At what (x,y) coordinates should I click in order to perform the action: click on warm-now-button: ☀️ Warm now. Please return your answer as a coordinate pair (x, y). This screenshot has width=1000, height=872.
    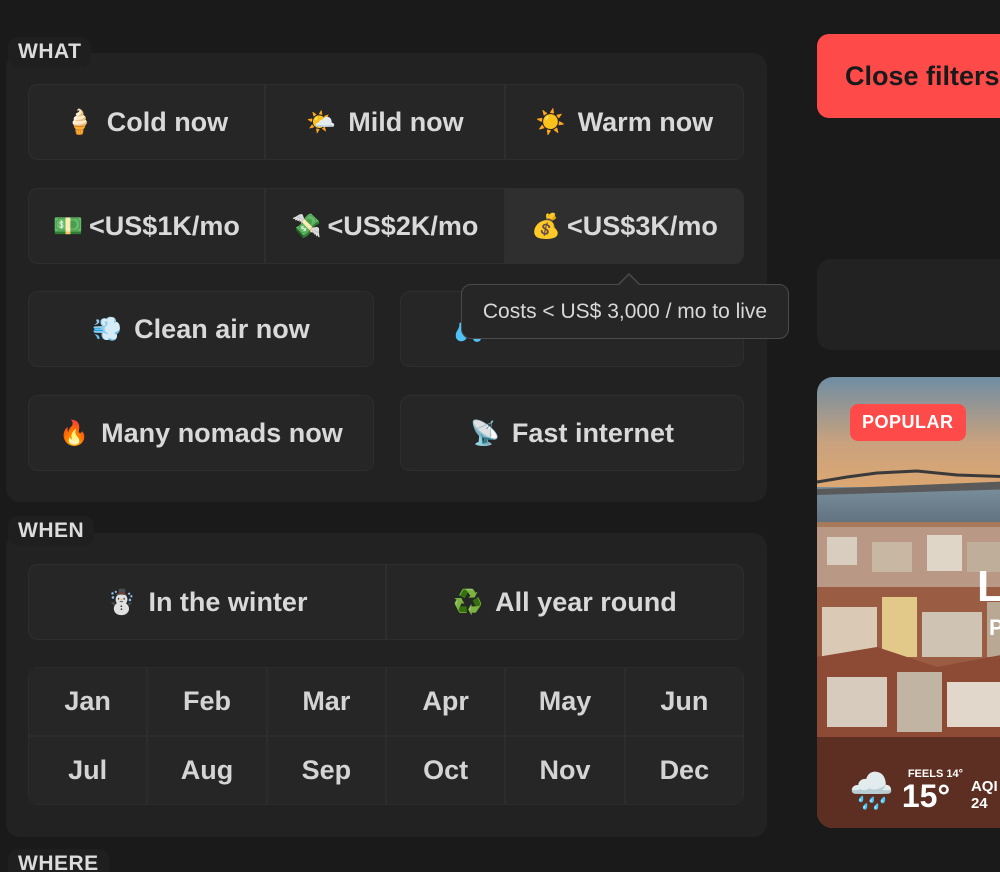
    Looking at the image, I should click on (624, 122).